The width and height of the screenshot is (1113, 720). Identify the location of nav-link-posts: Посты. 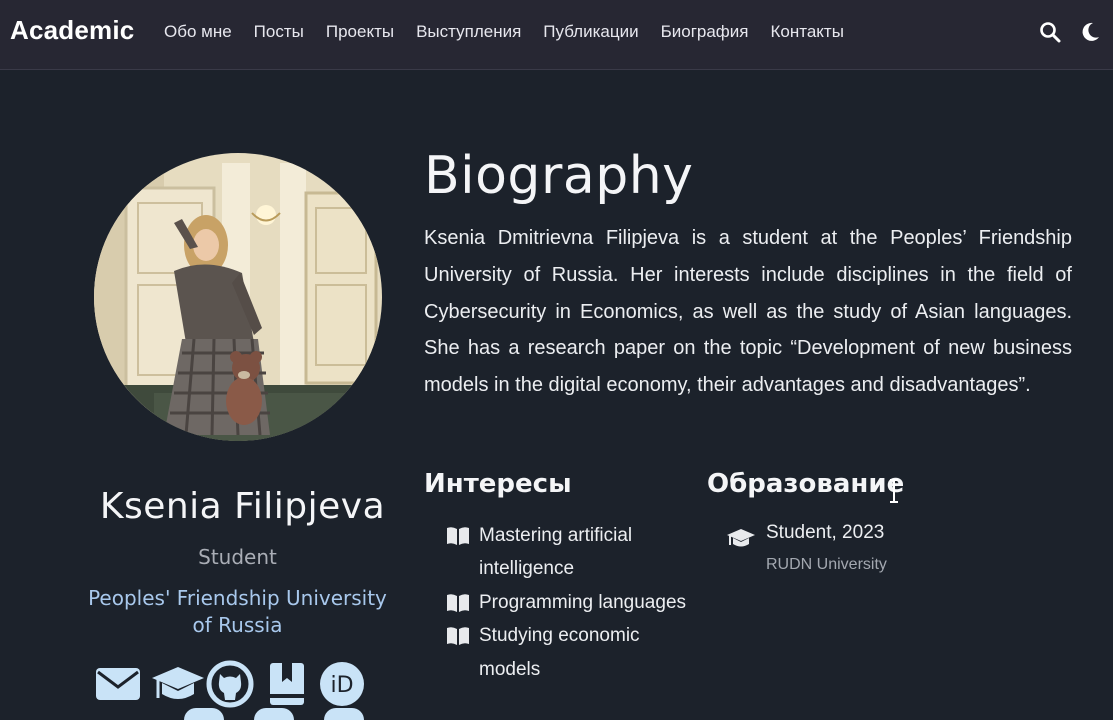
(279, 32).